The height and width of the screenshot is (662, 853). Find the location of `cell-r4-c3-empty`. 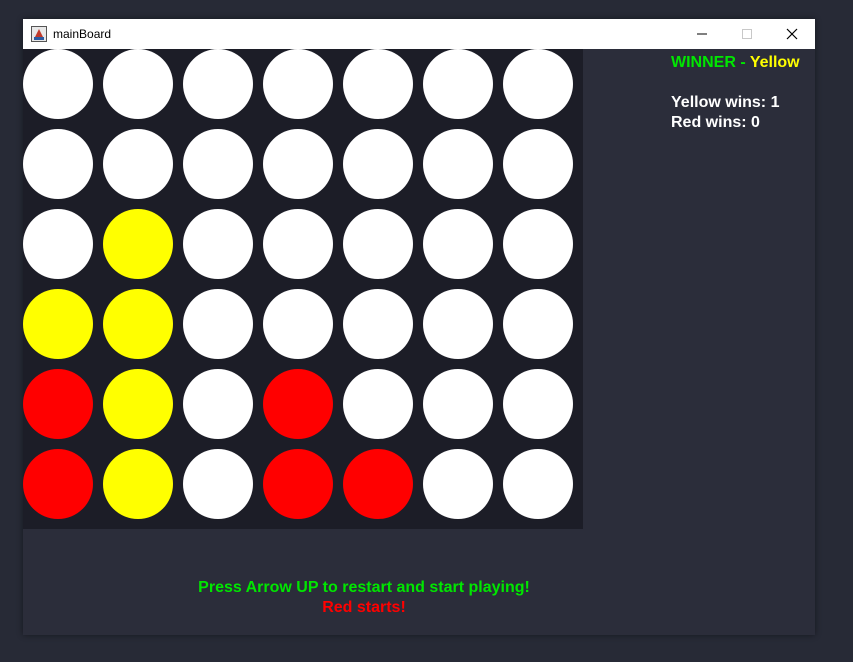

cell-r4-c3-empty is located at coordinates (218, 324).